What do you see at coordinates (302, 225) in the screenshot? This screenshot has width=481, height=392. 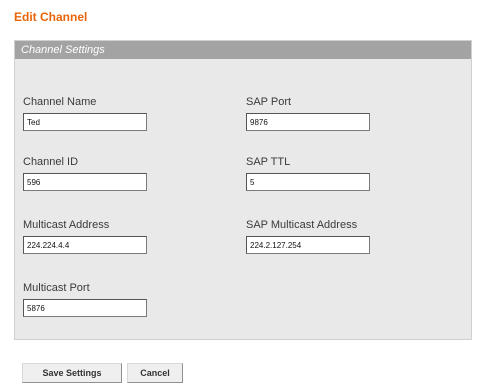 I see `sap-multicast-address-label: SAP Multicast Address` at bounding box center [302, 225].